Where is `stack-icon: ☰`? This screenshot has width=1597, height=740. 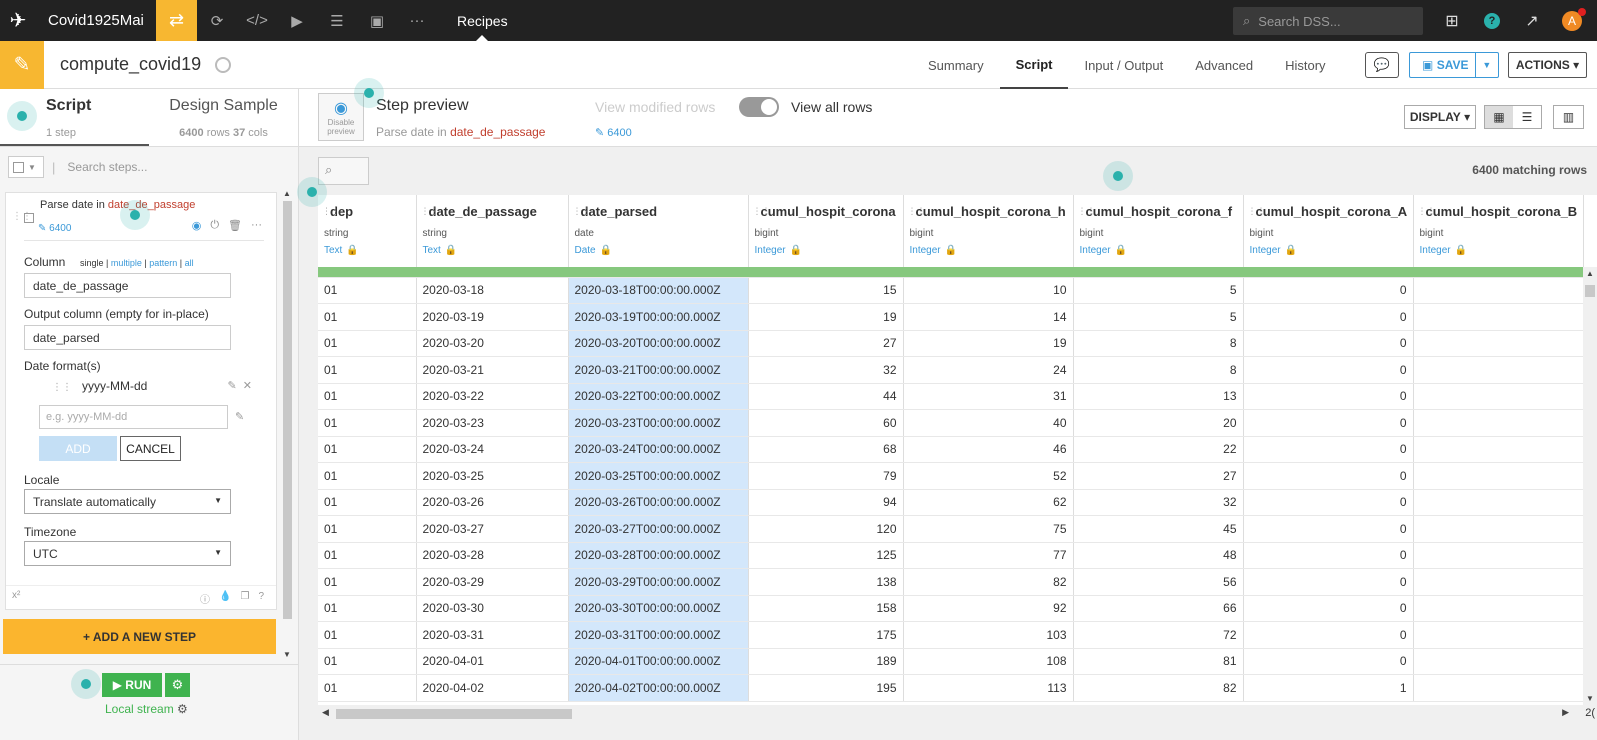 stack-icon: ☰ is located at coordinates (337, 20).